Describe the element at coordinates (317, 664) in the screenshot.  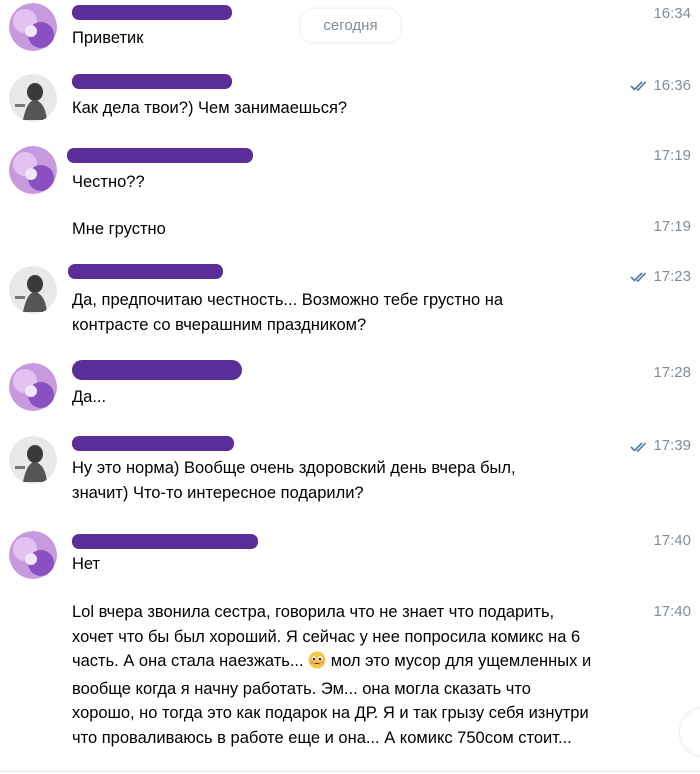
I see `pleading-face-emoji-icon` at that location.